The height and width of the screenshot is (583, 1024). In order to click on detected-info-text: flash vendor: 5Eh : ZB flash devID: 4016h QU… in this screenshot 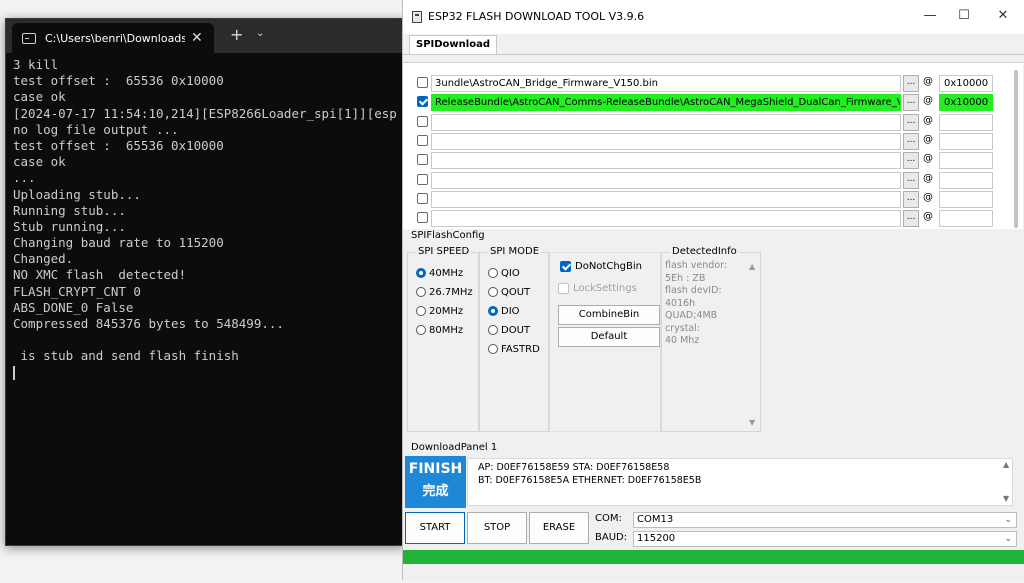, I will do `click(705, 304)`.